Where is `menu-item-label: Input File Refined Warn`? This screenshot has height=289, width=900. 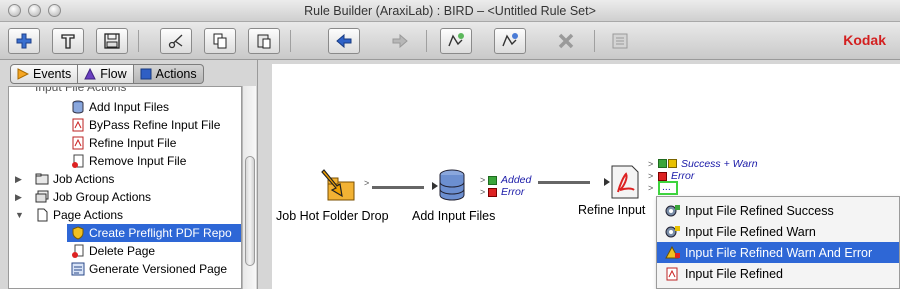
menu-item-label: Input File Refined Warn is located at coordinates (750, 231).